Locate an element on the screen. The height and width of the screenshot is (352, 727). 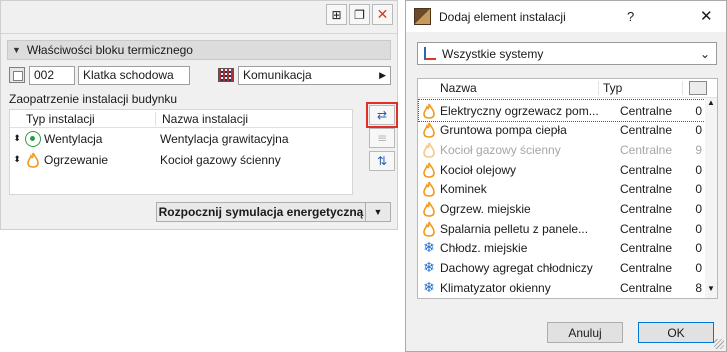
system-filter-select: Wszystkie systemy ⌄ is located at coordinates (567, 53).